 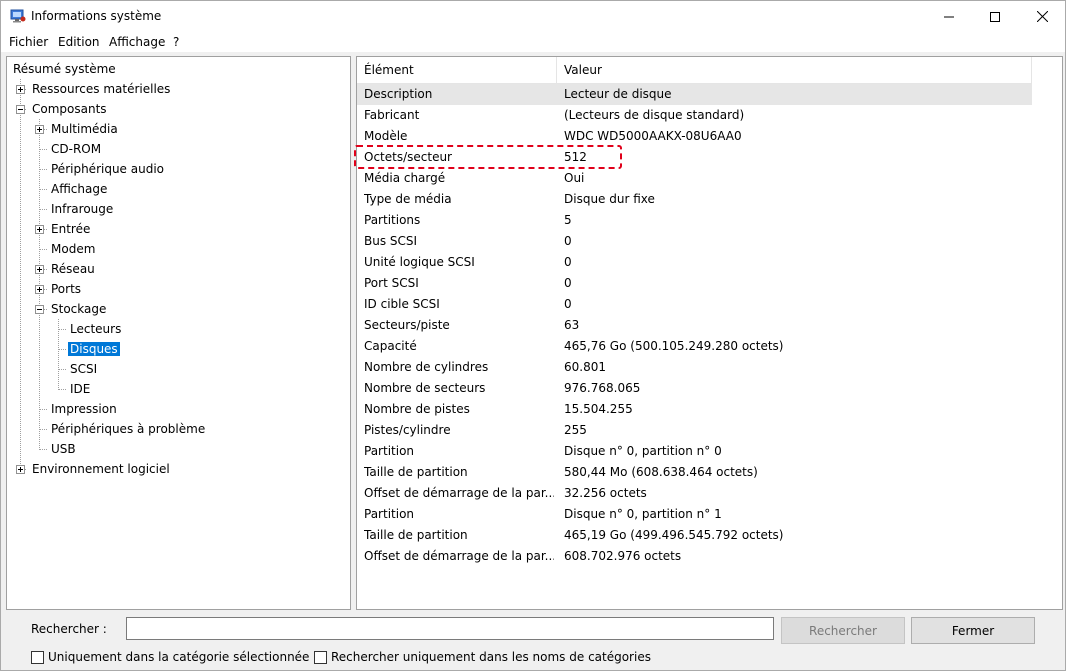 I want to click on cell-element: Bus SCSI, so click(x=391, y=241).